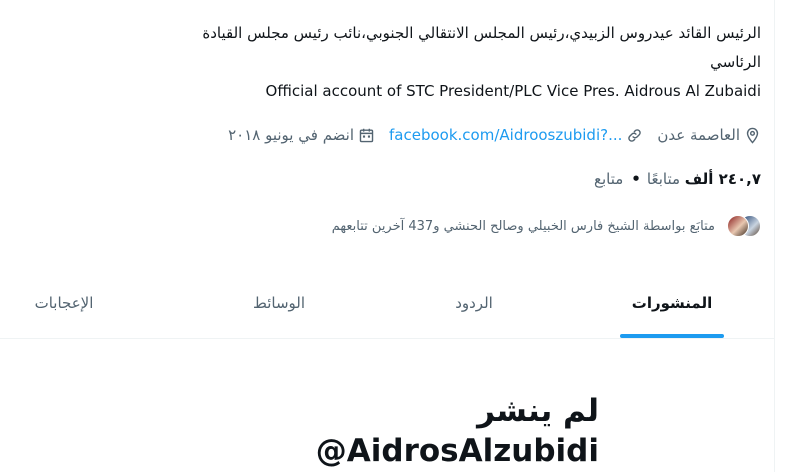  I want to click on tab-label: الإعجابات, so click(64, 303).